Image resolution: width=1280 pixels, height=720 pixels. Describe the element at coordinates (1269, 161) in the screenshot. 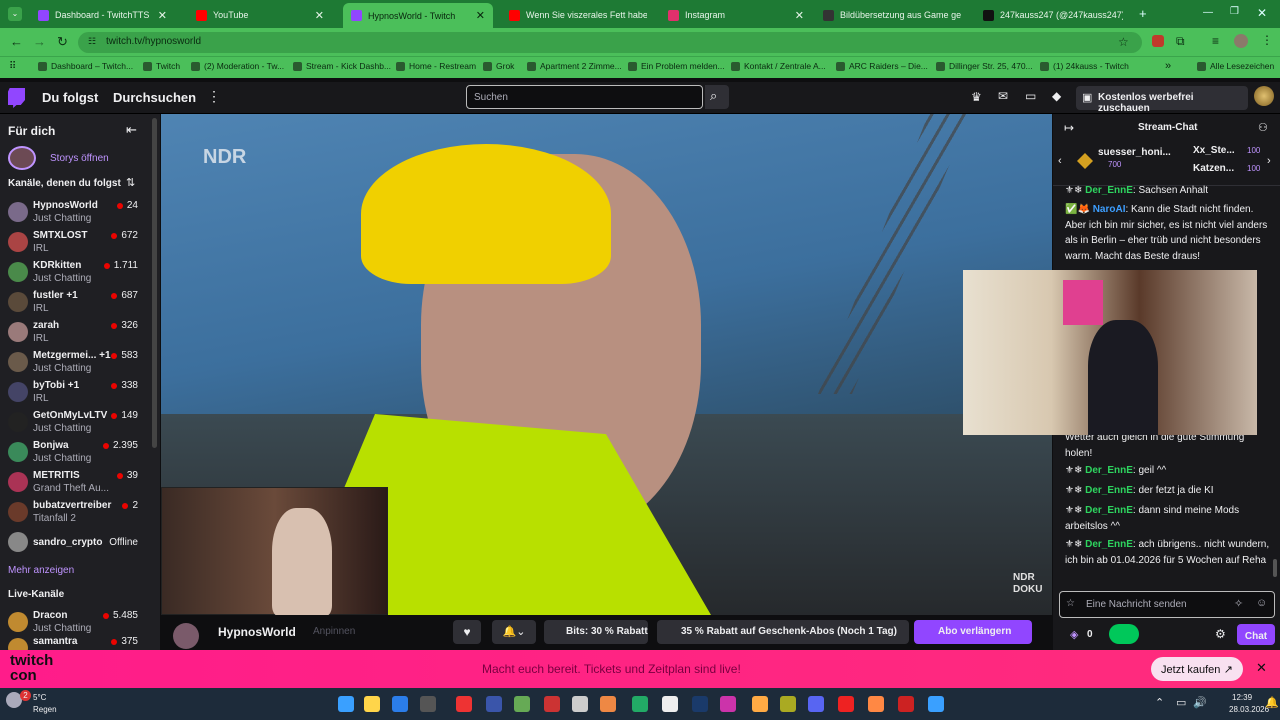

I see `gifters-next-icon: ›` at that location.